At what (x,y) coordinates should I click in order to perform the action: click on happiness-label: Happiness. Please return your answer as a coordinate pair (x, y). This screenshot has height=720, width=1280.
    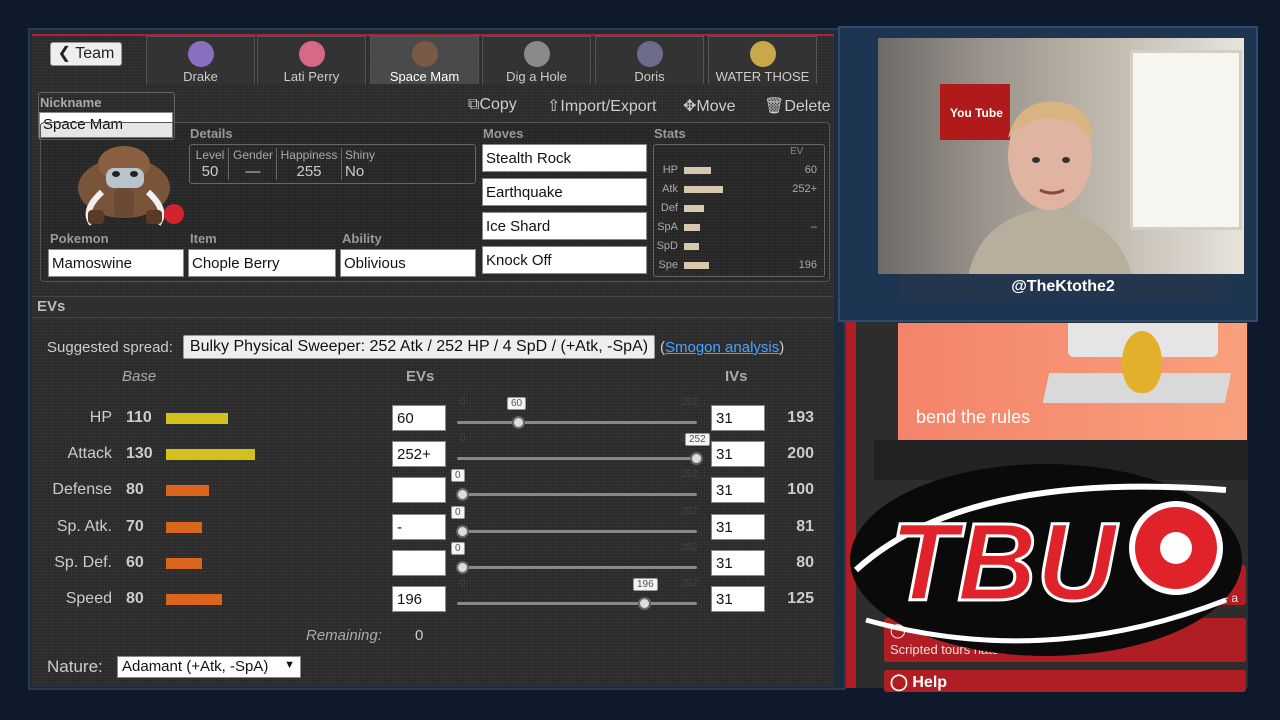
    Looking at the image, I should click on (309, 155).